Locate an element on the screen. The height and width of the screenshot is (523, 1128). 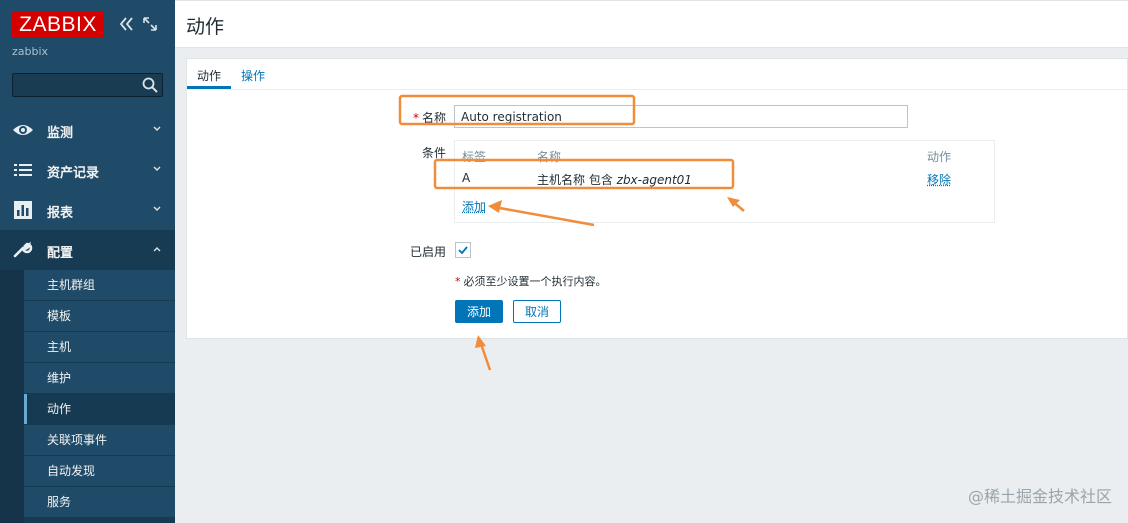
condition-name: 主机名称 包含 zbx-agent01 is located at coordinates (614, 179).